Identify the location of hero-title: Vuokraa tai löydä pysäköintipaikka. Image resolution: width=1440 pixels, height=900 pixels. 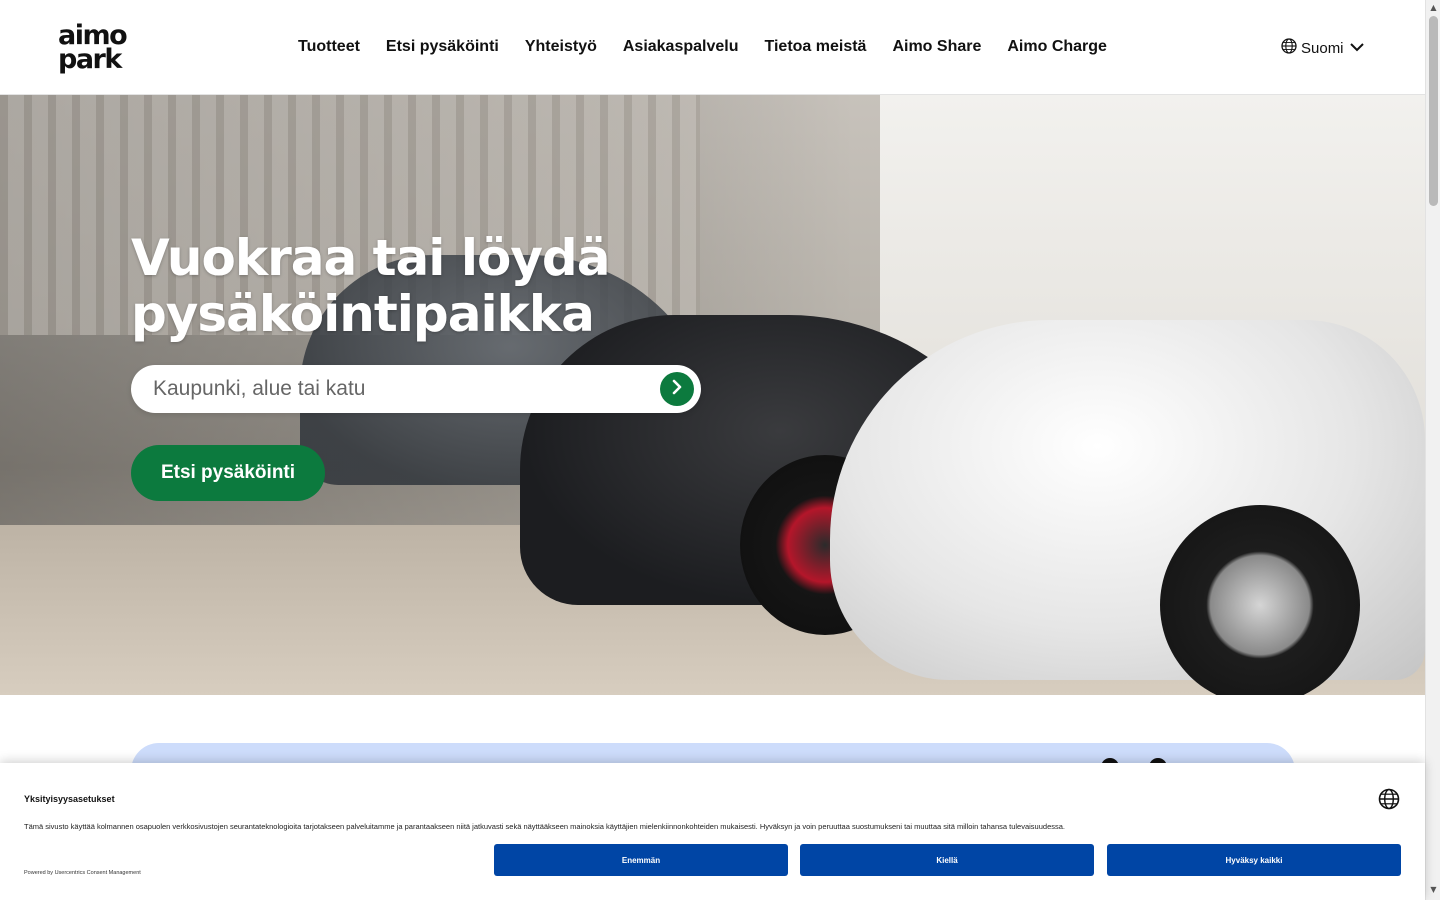
(370, 286).